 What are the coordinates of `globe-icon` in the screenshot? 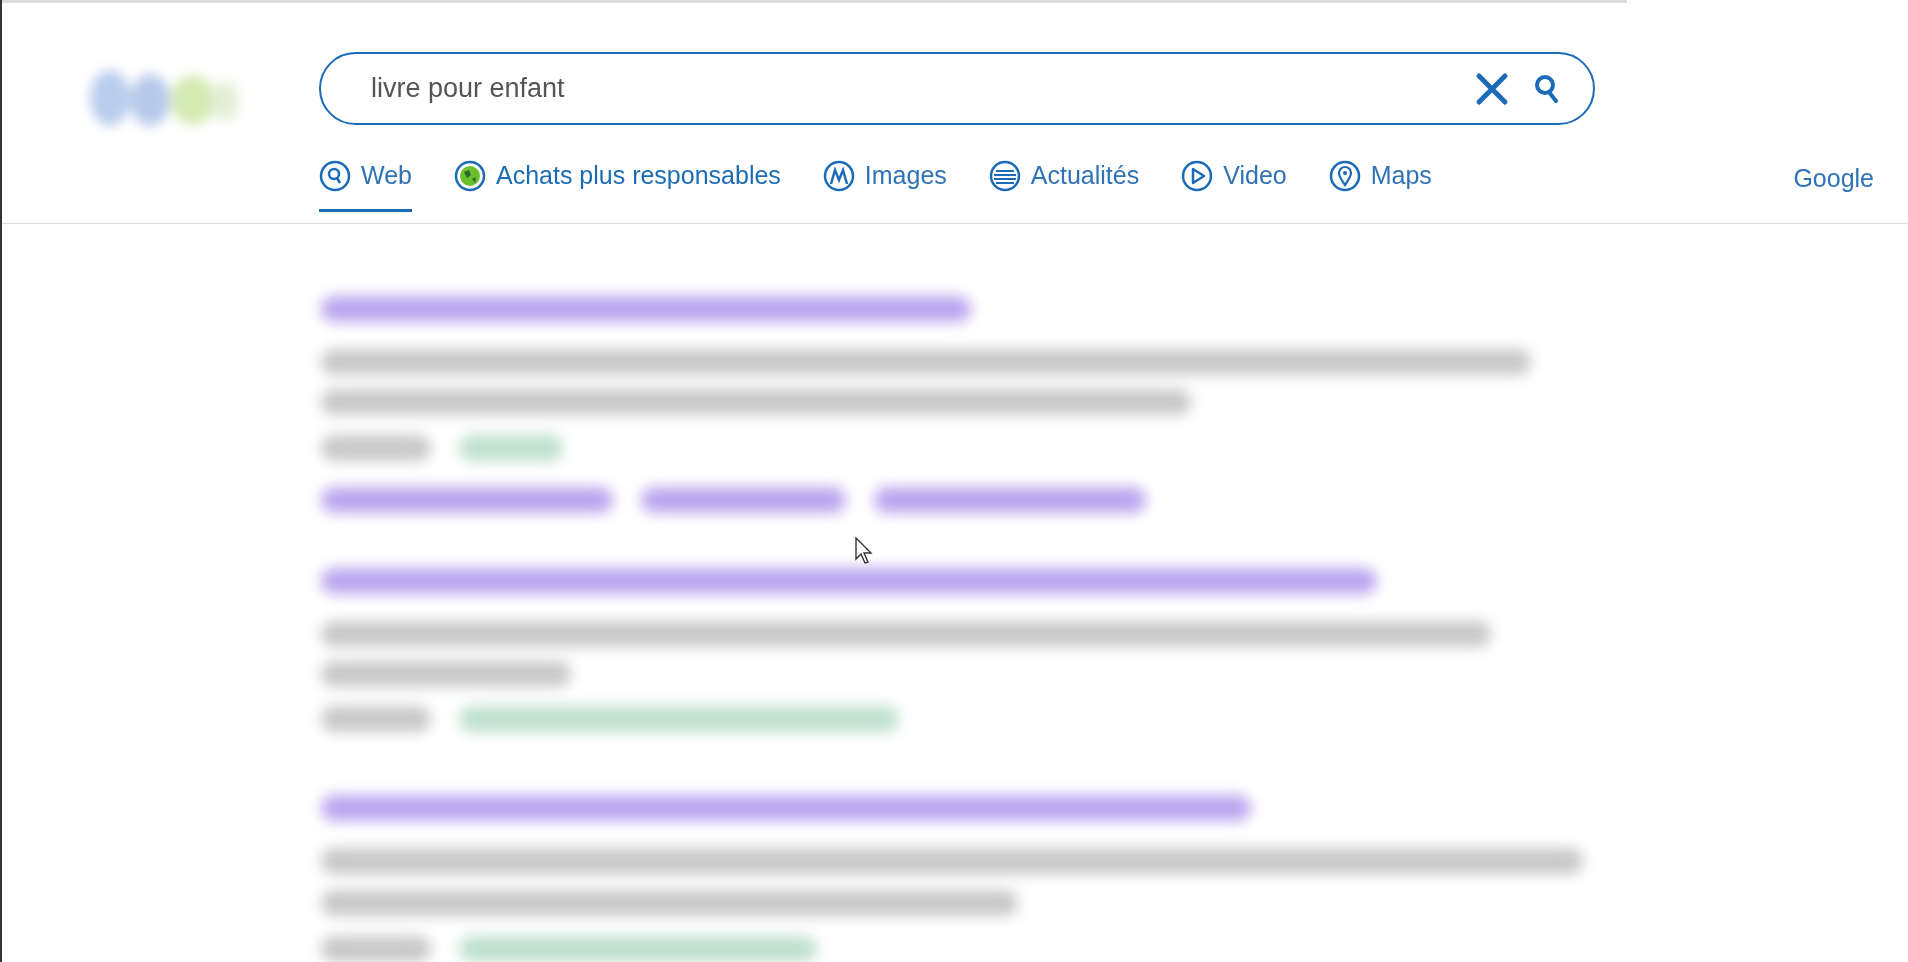 It's located at (469, 175).